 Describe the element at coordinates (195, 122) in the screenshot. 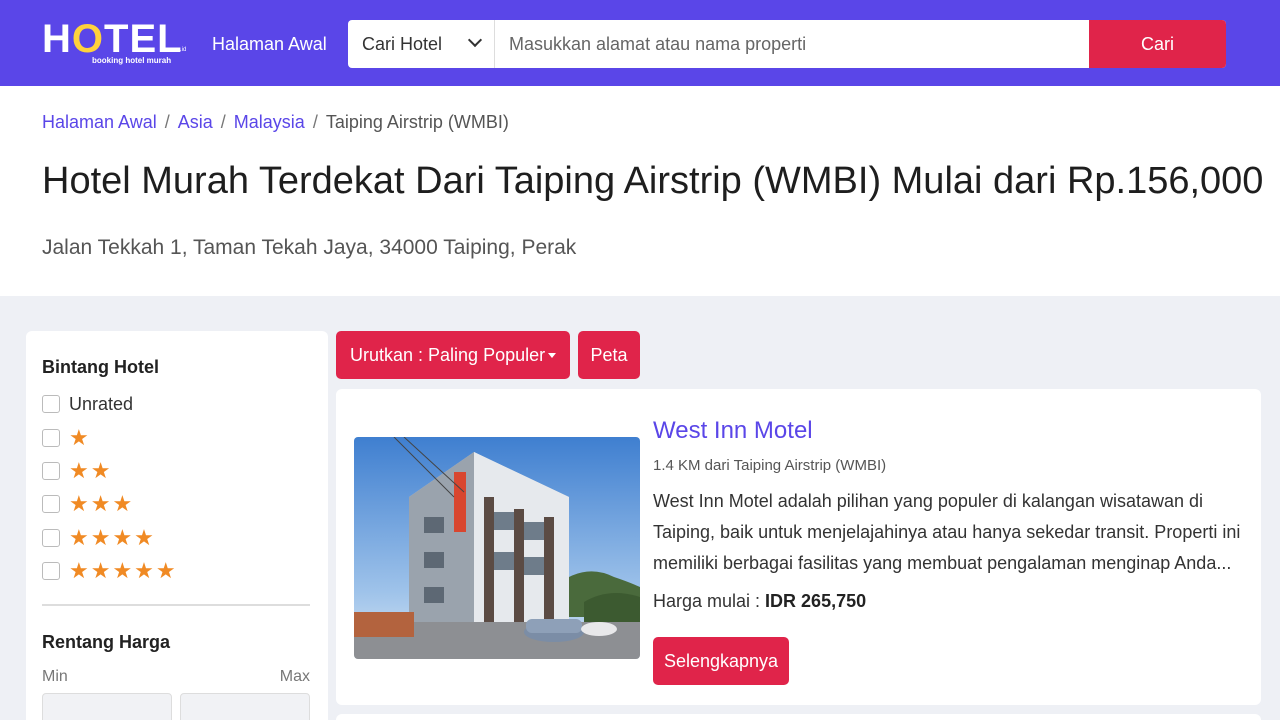

I see `breadcrumb-asia: Asia` at that location.